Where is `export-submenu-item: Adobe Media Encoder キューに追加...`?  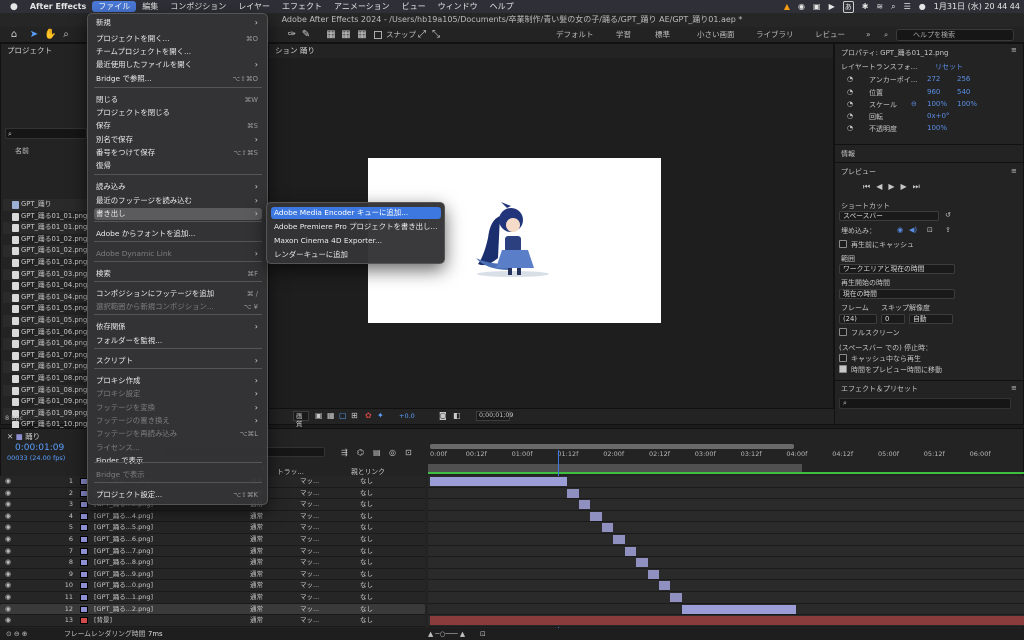 export-submenu-item: Adobe Media Encoder キューに追加... is located at coordinates (356, 213).